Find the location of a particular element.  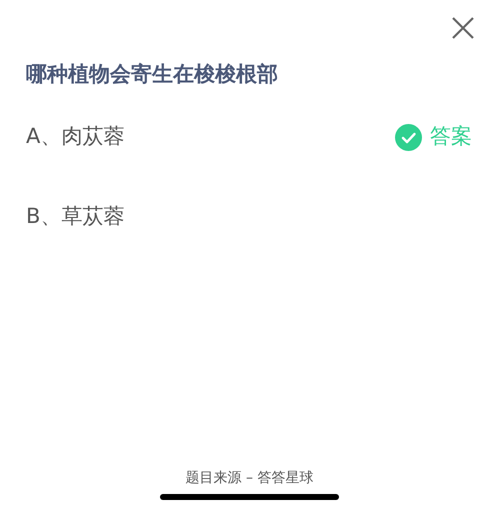

question-title: 哪种植物会寄生在梭梭根部 is located at coordinates (152, 74).